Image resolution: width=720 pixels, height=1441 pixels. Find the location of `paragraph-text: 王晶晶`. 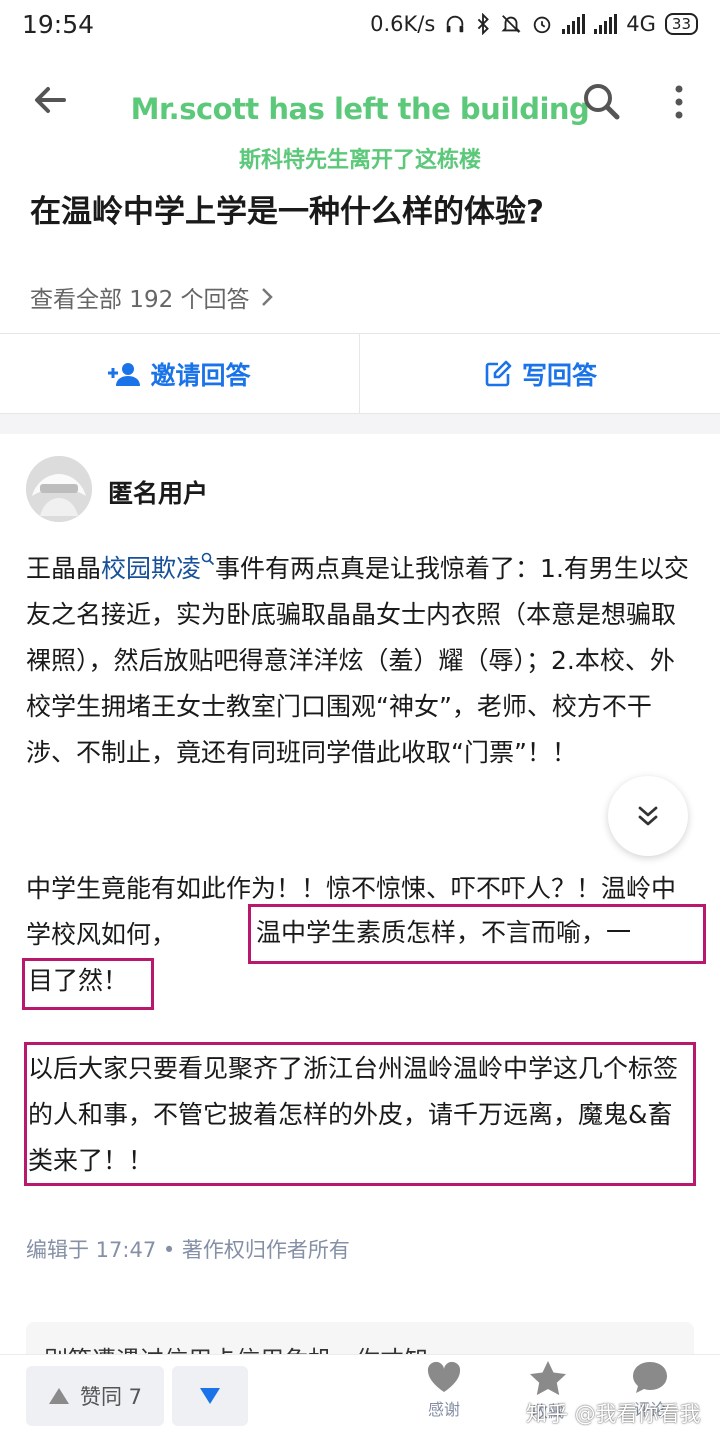

paragraph-text: 王晶晶 is located at coordinates (64, 568).